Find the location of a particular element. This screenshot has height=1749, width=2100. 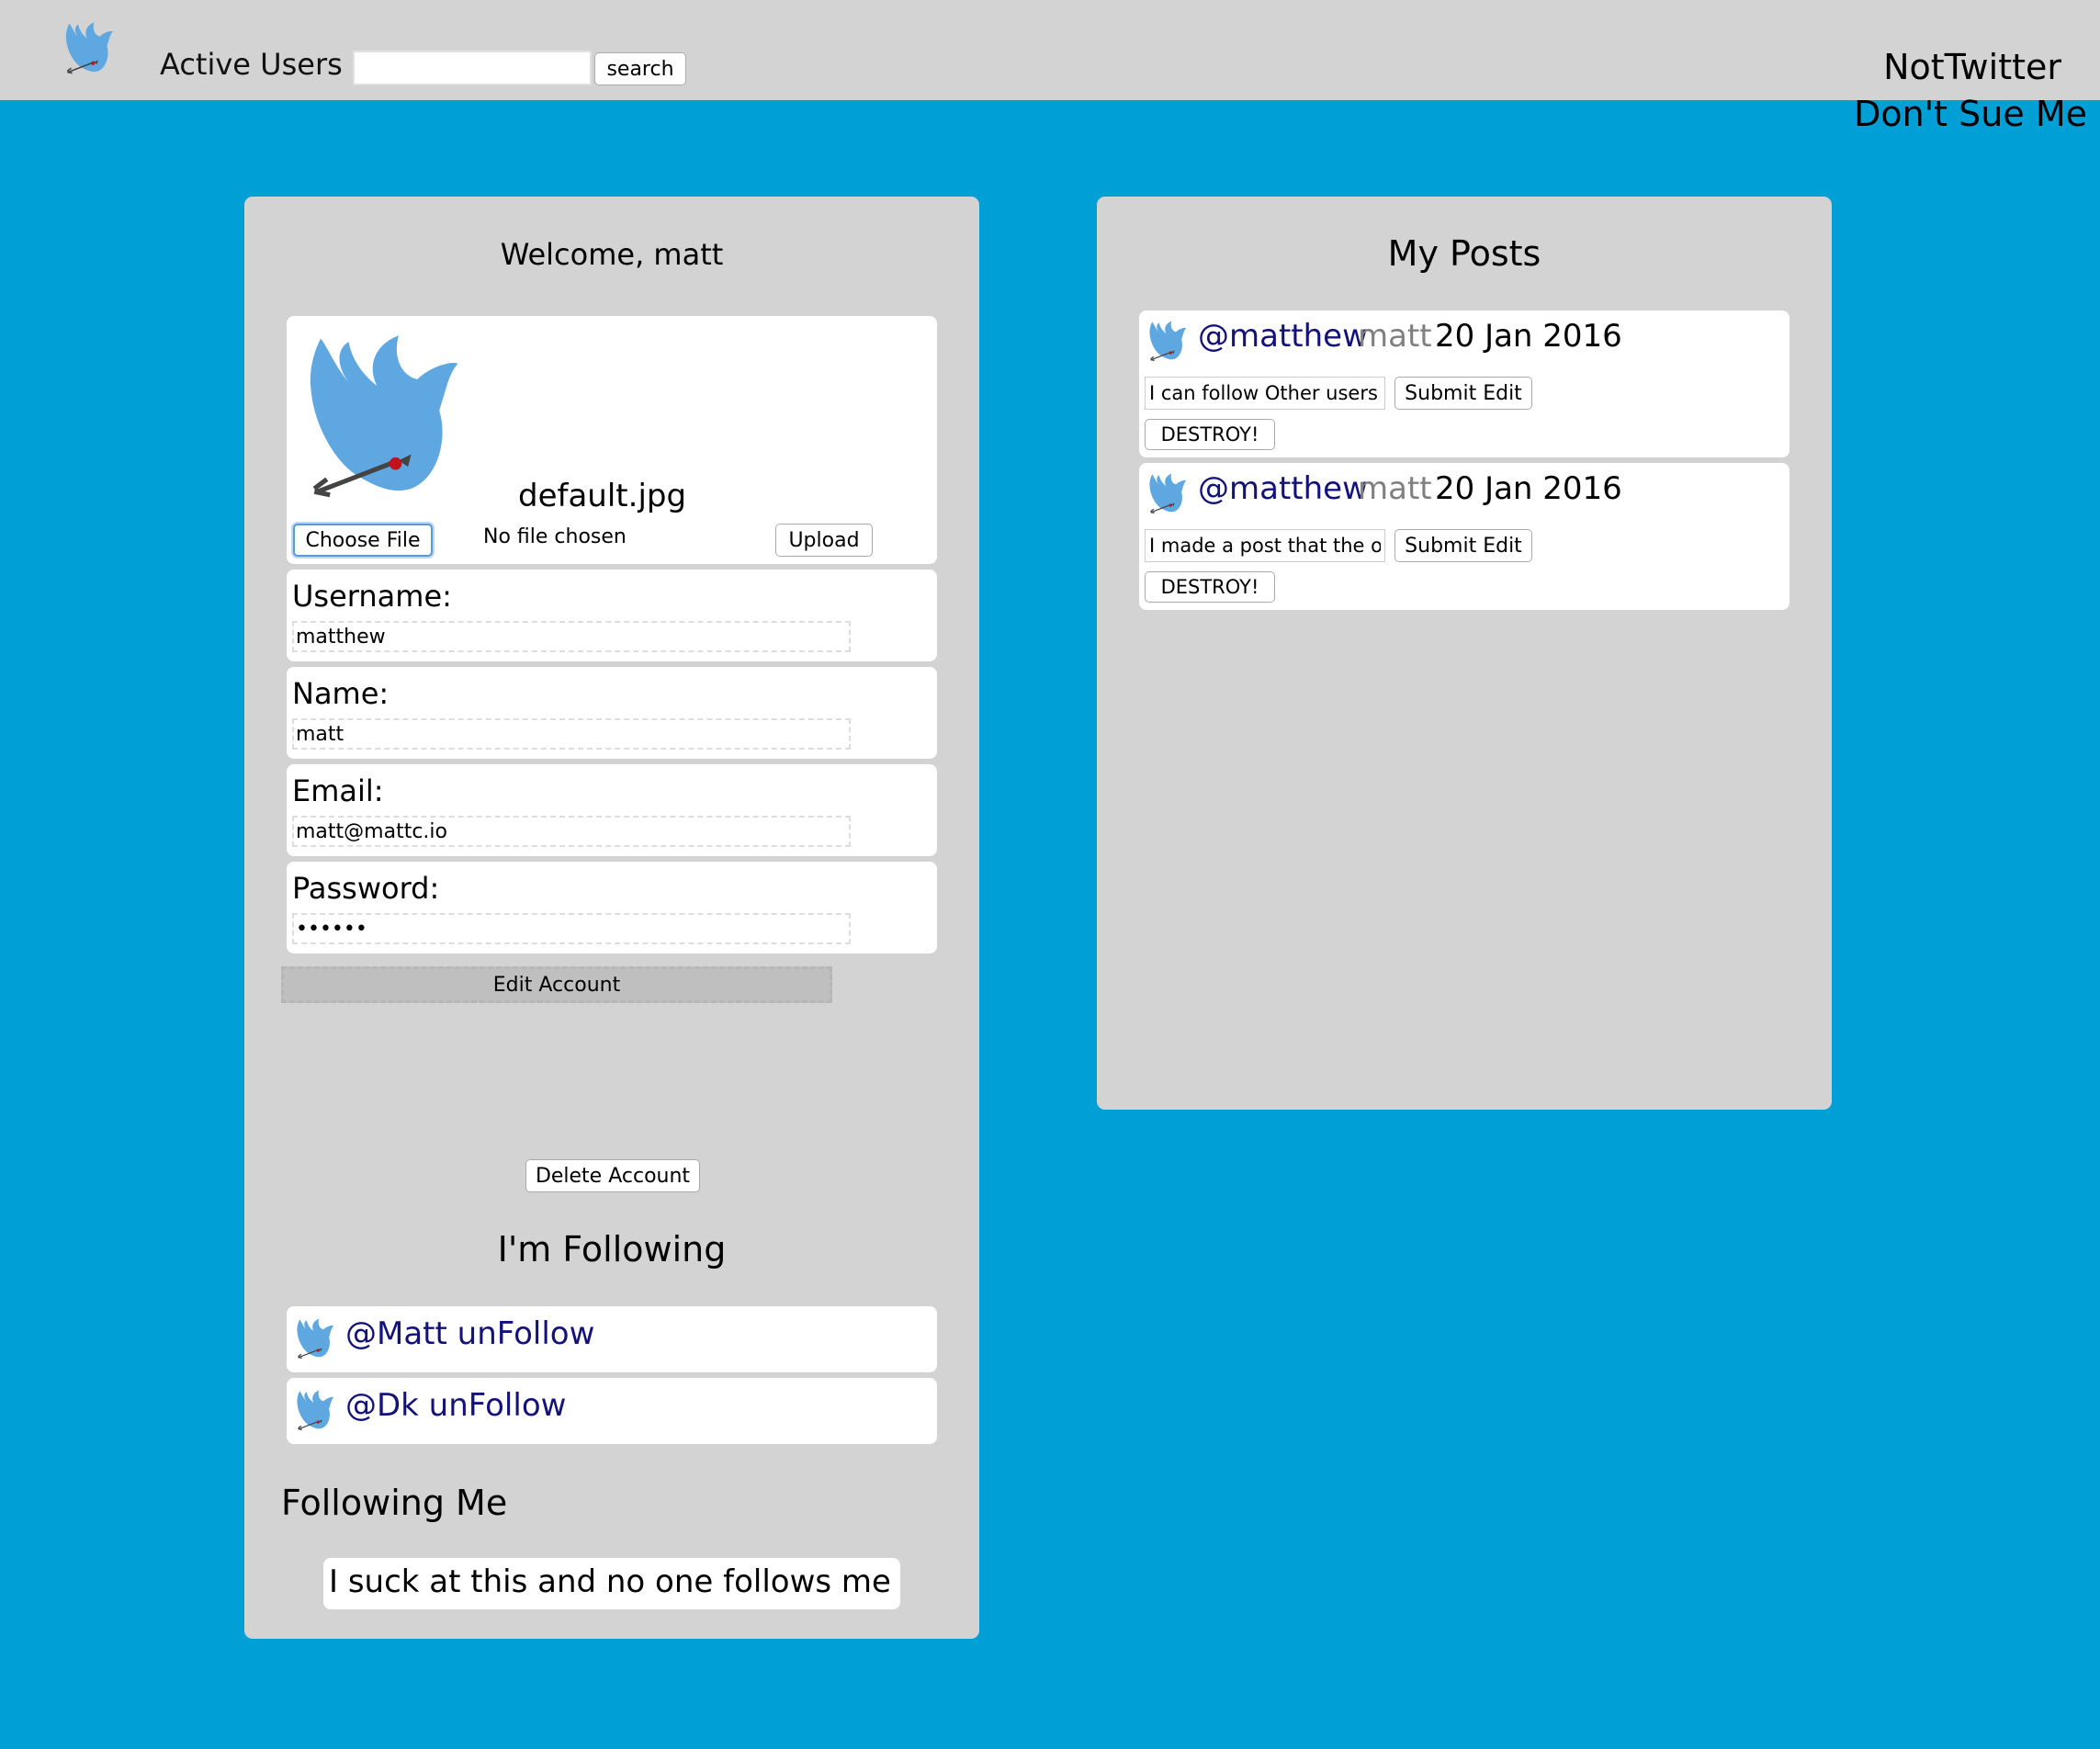

email-label: Email: is located at coordinates (338, 790).